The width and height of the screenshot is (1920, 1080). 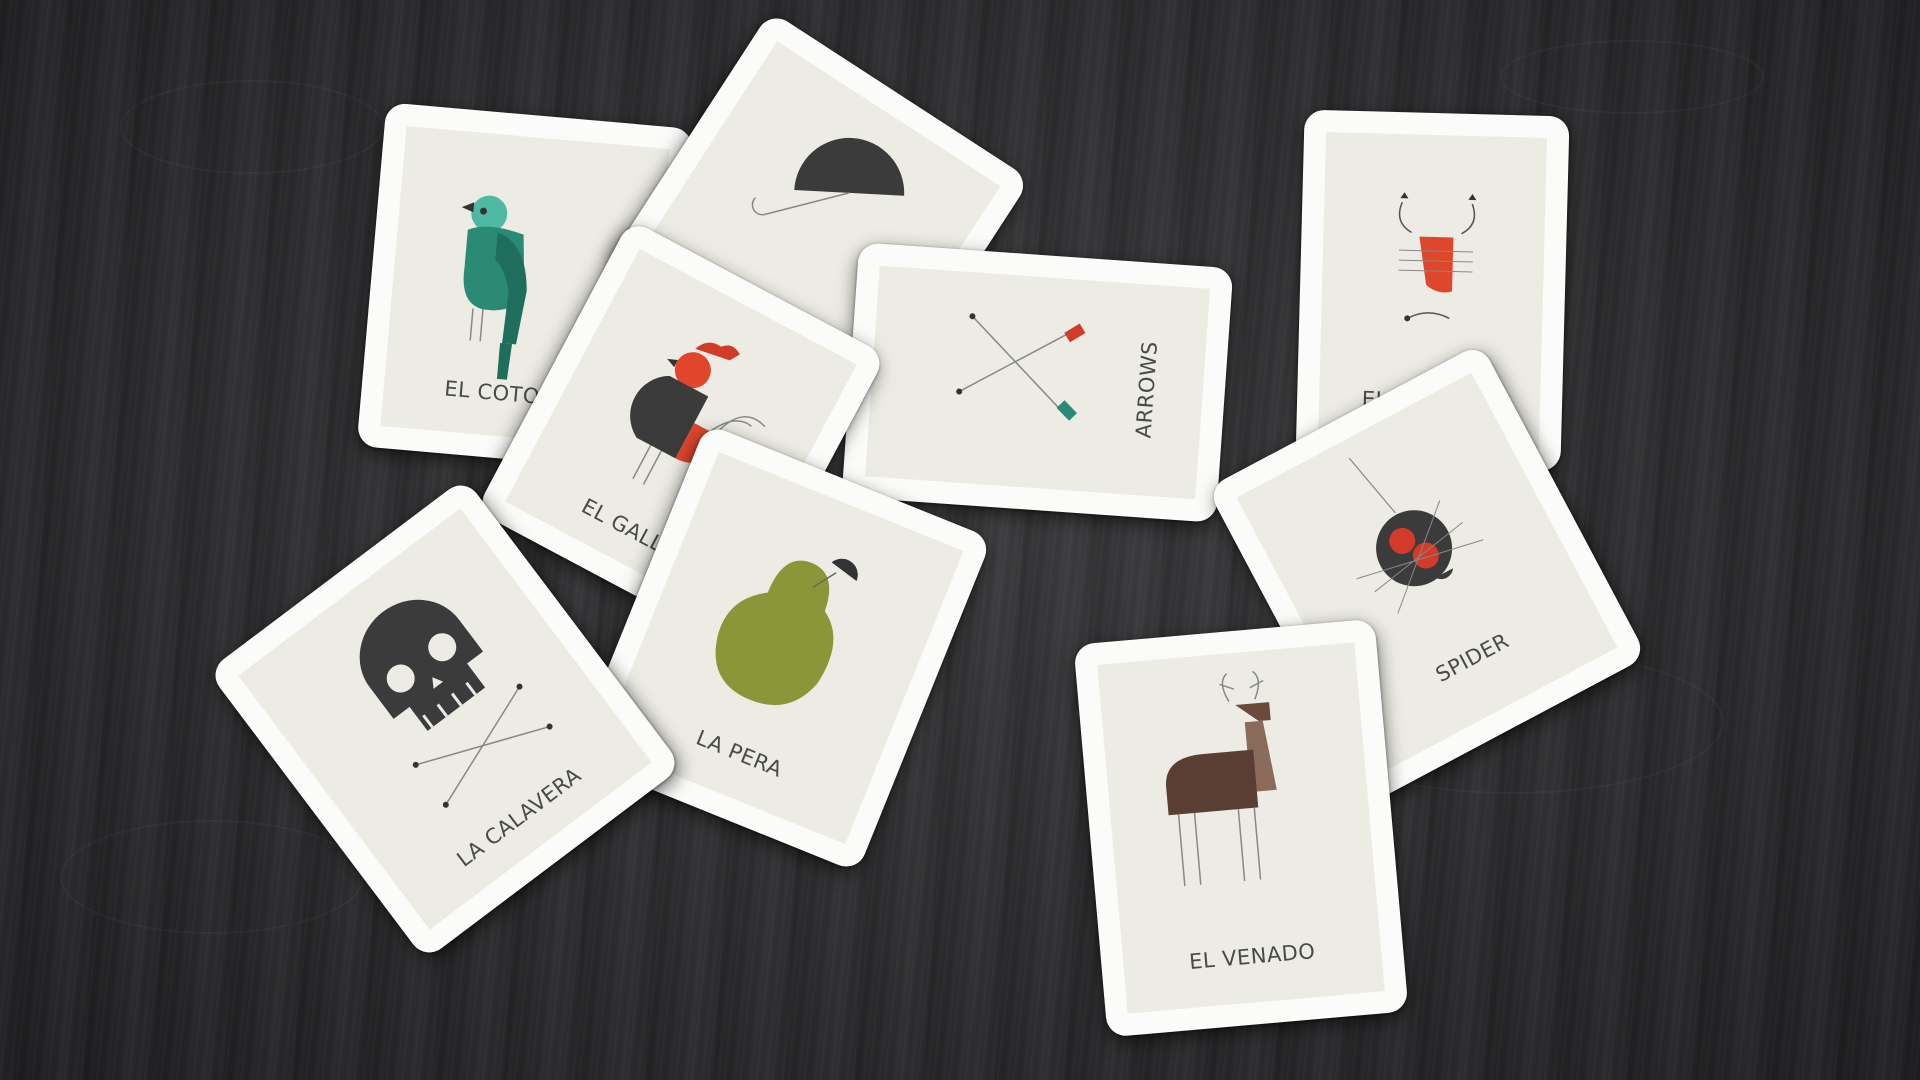 I want to click on card-el-venado: EL VENADO, so click(x=1241, y=828).